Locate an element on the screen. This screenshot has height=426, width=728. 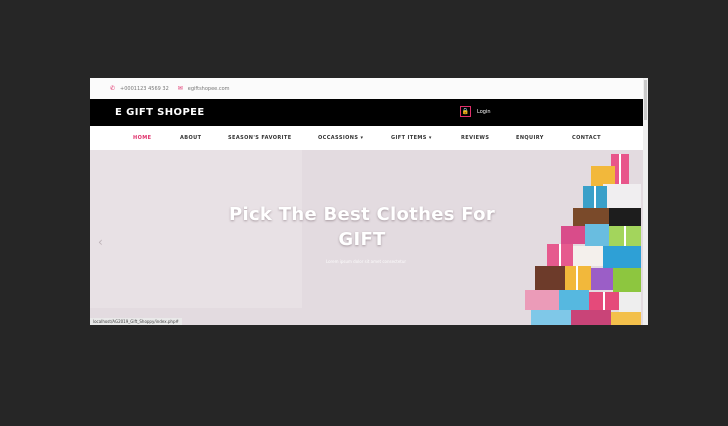
gift-boxes-image is located at coordinates (583, 239).